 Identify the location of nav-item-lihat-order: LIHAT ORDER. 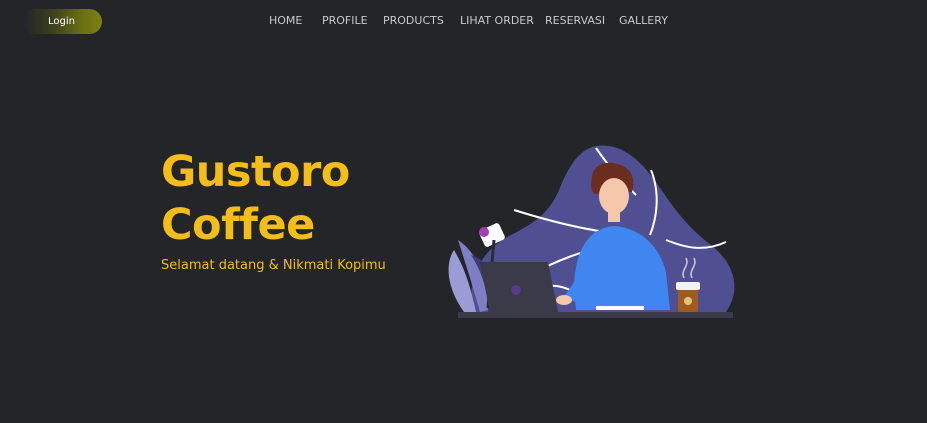
(497, 20).